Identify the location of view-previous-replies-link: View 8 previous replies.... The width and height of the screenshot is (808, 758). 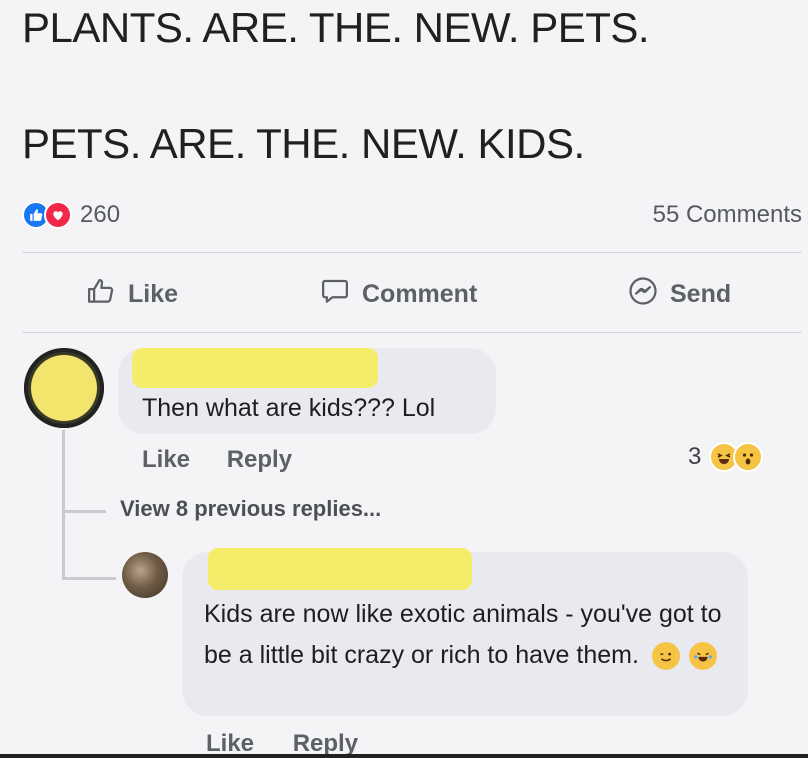
(250, 509).